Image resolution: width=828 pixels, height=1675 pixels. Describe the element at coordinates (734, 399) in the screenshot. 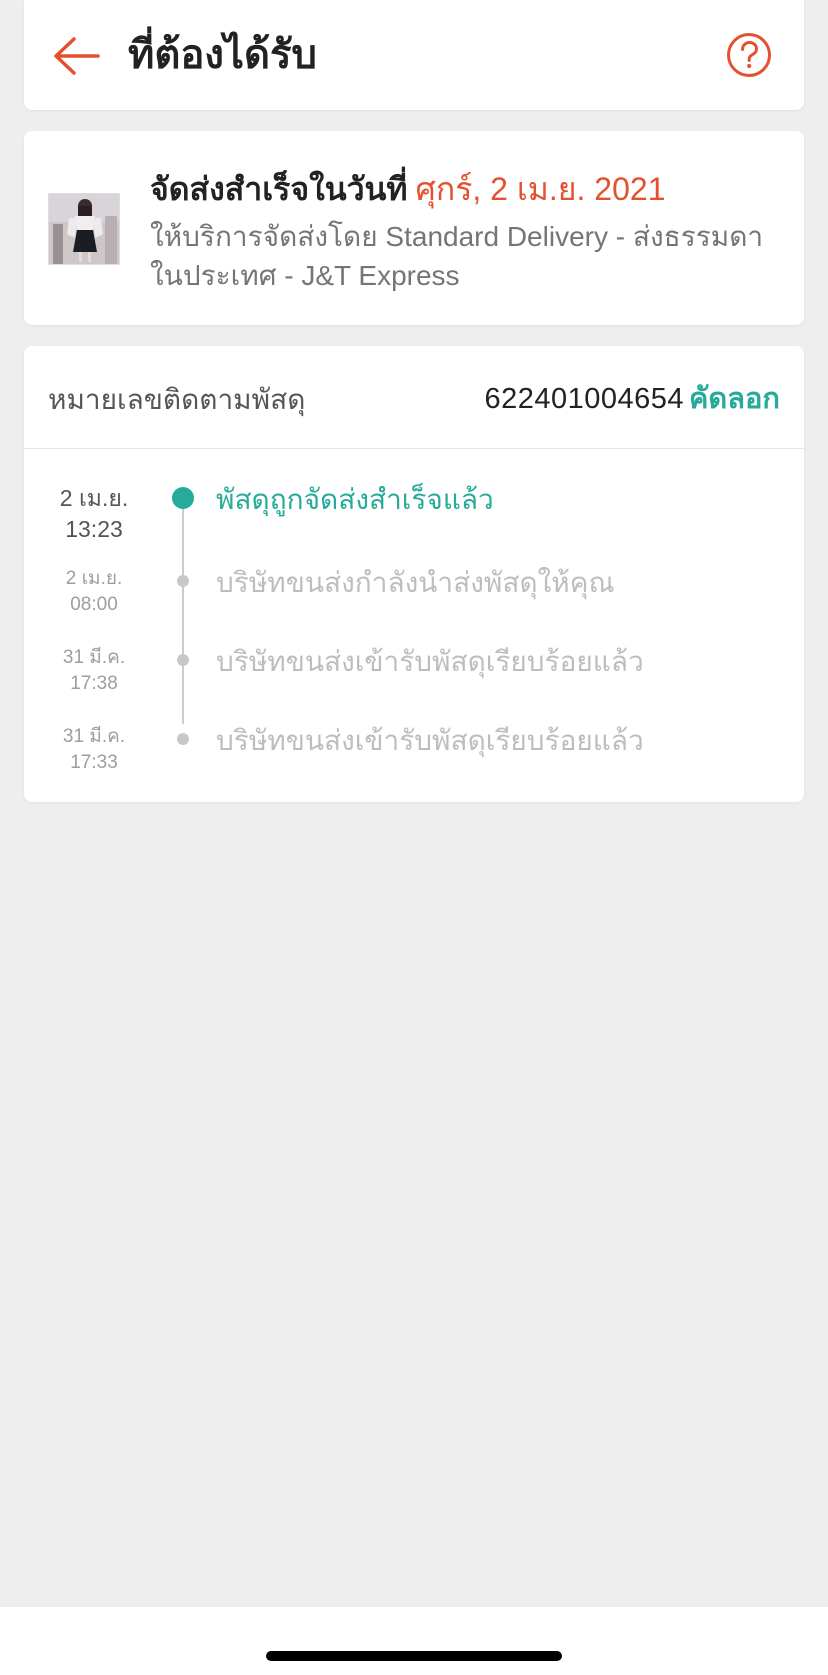

I see `copy-button: คัดลอก` at that location.